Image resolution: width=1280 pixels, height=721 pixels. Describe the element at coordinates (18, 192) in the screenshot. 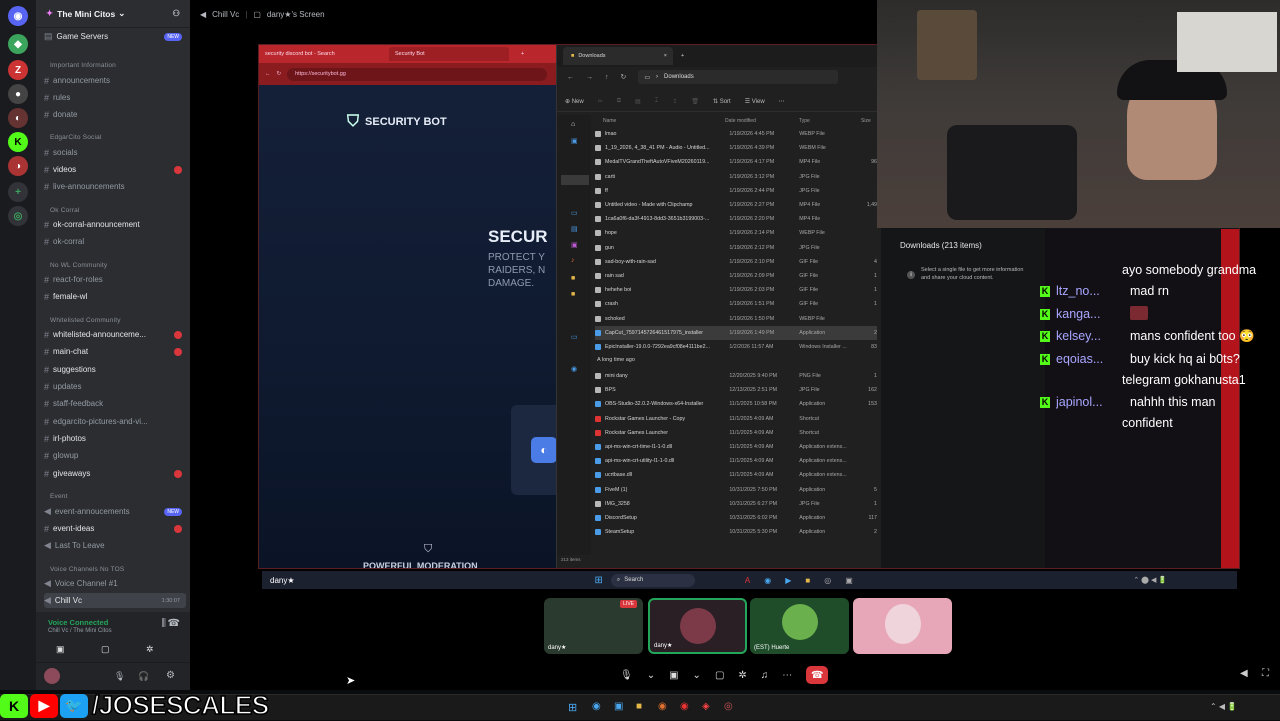

I see `add-server-icon: +` at that location.